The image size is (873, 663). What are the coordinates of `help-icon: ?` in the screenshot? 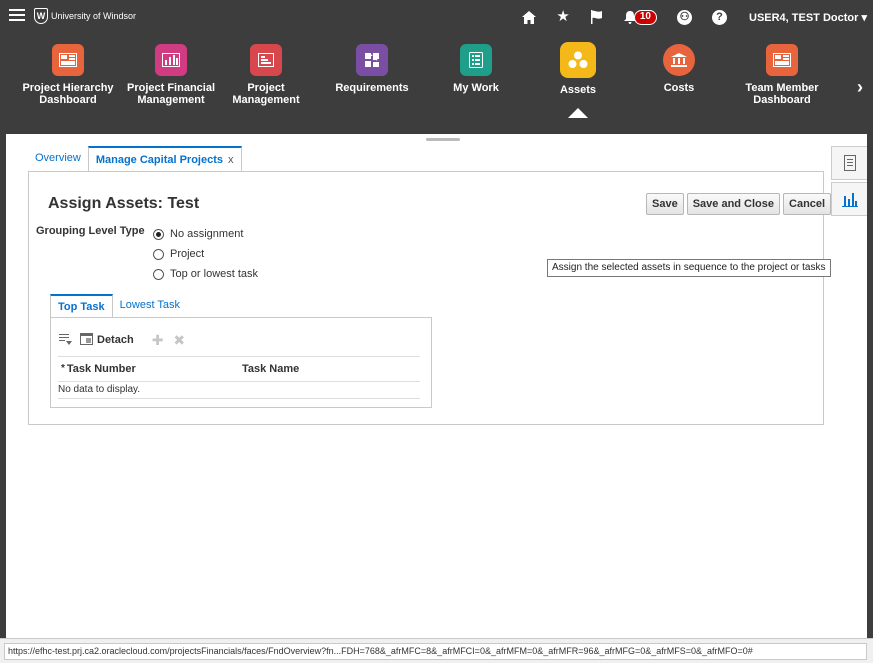 It's located at (719, 17).